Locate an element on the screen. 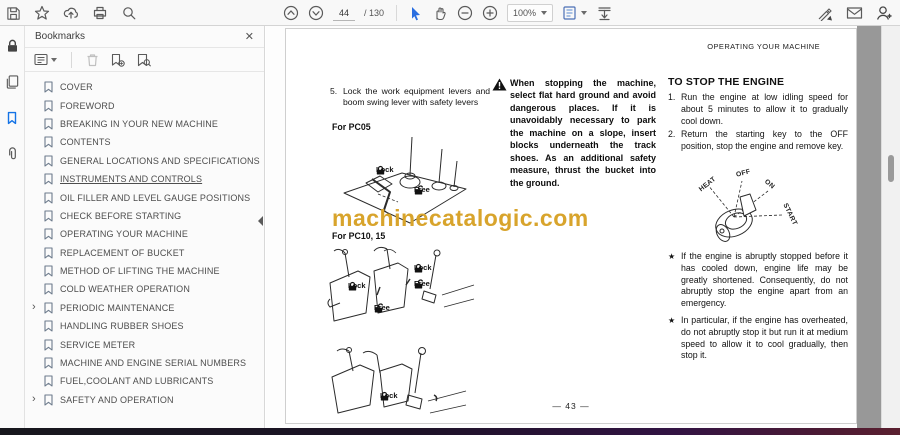 This screenshot has height=435, width=900. bookmark-item: CONTENTS is located at coordinates (144, 142).